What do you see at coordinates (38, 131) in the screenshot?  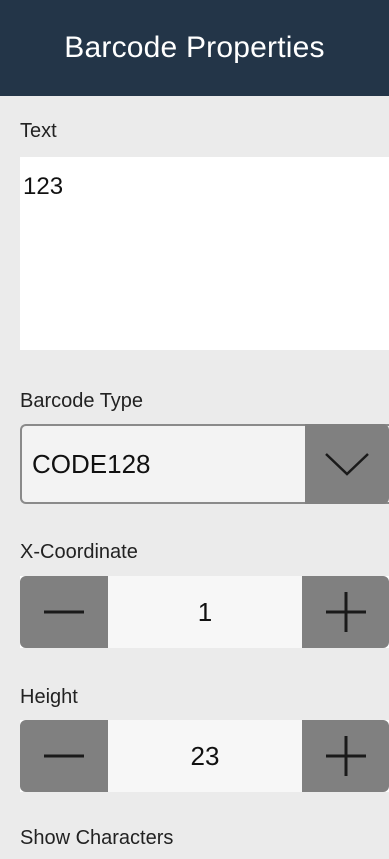 I see `text-label: Text` at bounding box center [38, 131].